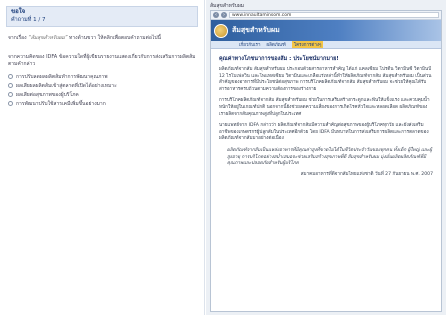 Image resolution: width=446 pixels, height=315 pixels. What do you see at coordinates (61, 103) in the screenshot?
I see `answer-option-label: การพัฒนาปรับใช้สารเคมีเพิ่มขึ้นอย่างมาก` at bounding box center [61, 103].